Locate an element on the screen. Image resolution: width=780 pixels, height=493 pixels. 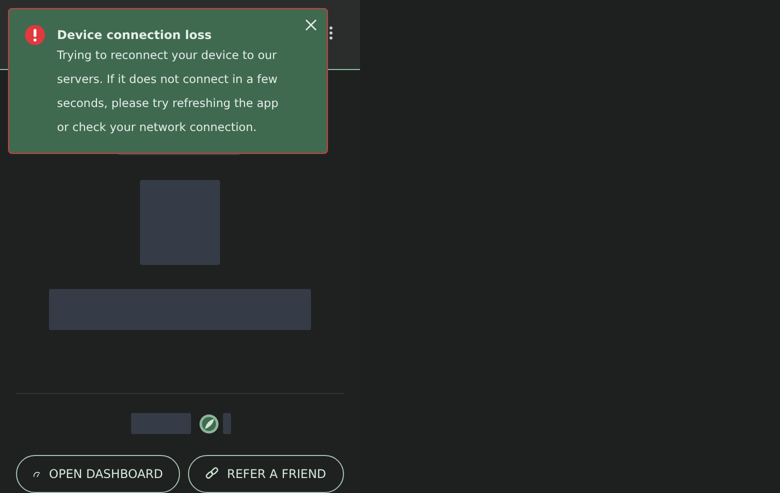
toast-message: Trying to reconnect your device to our servers. If it does not connect in a few seconds, please try refreshing the app or check your network connection. is located at coordinates (168, 91).